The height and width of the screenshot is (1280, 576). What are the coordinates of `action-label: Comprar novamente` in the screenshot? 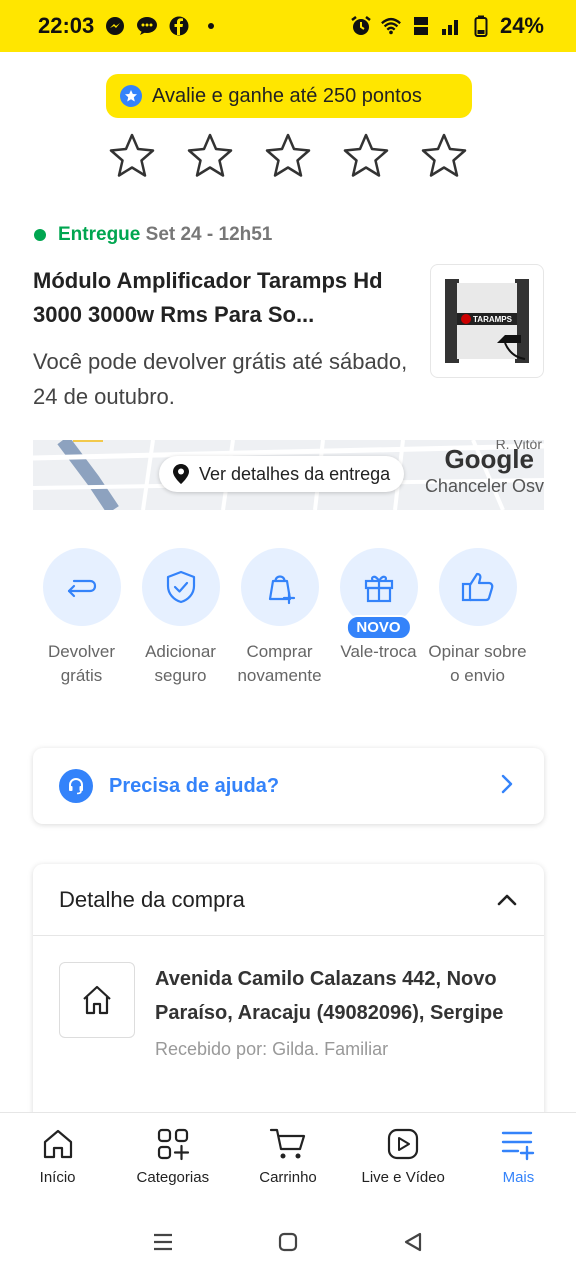 It's located at (279, 663).